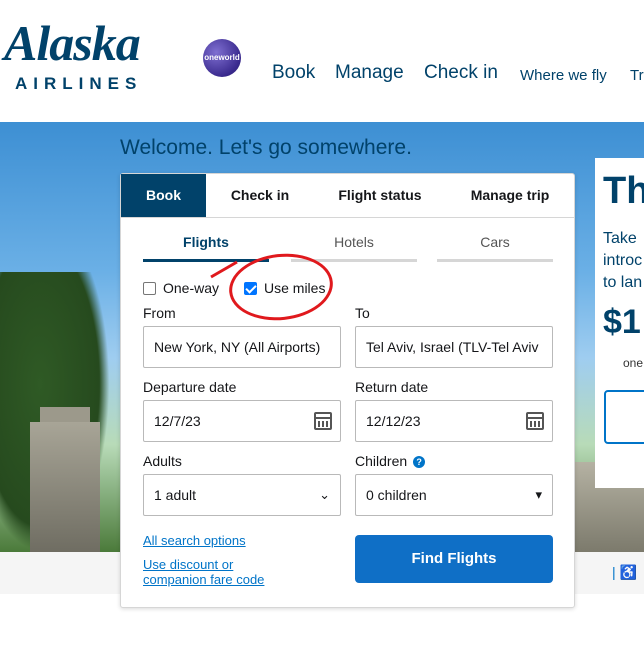 Image resolution: width=644 pixels, height=649 pixels. I want to click on nav-book: Book, so click(293, 73).